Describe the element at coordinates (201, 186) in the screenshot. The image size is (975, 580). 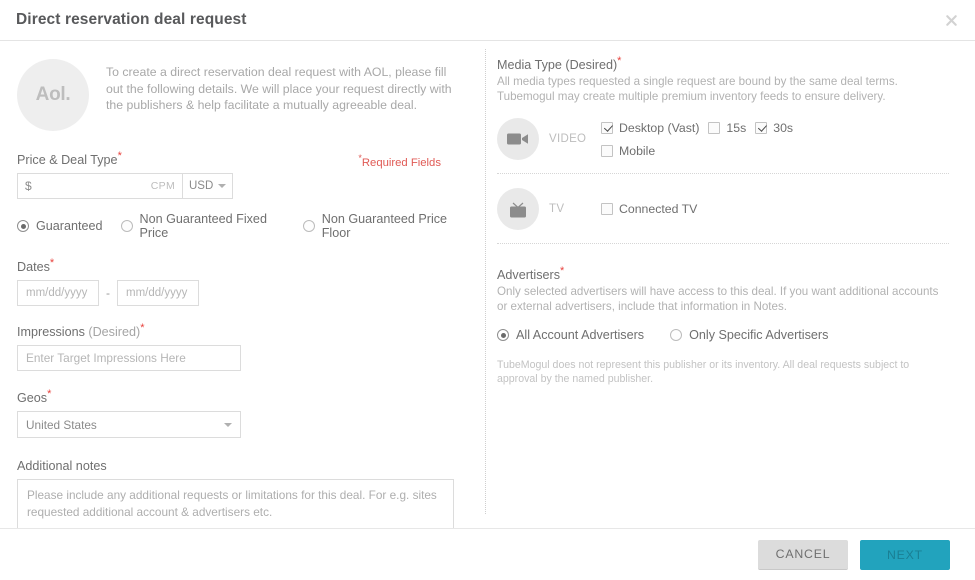
I see `currency-value: USD` at that location.